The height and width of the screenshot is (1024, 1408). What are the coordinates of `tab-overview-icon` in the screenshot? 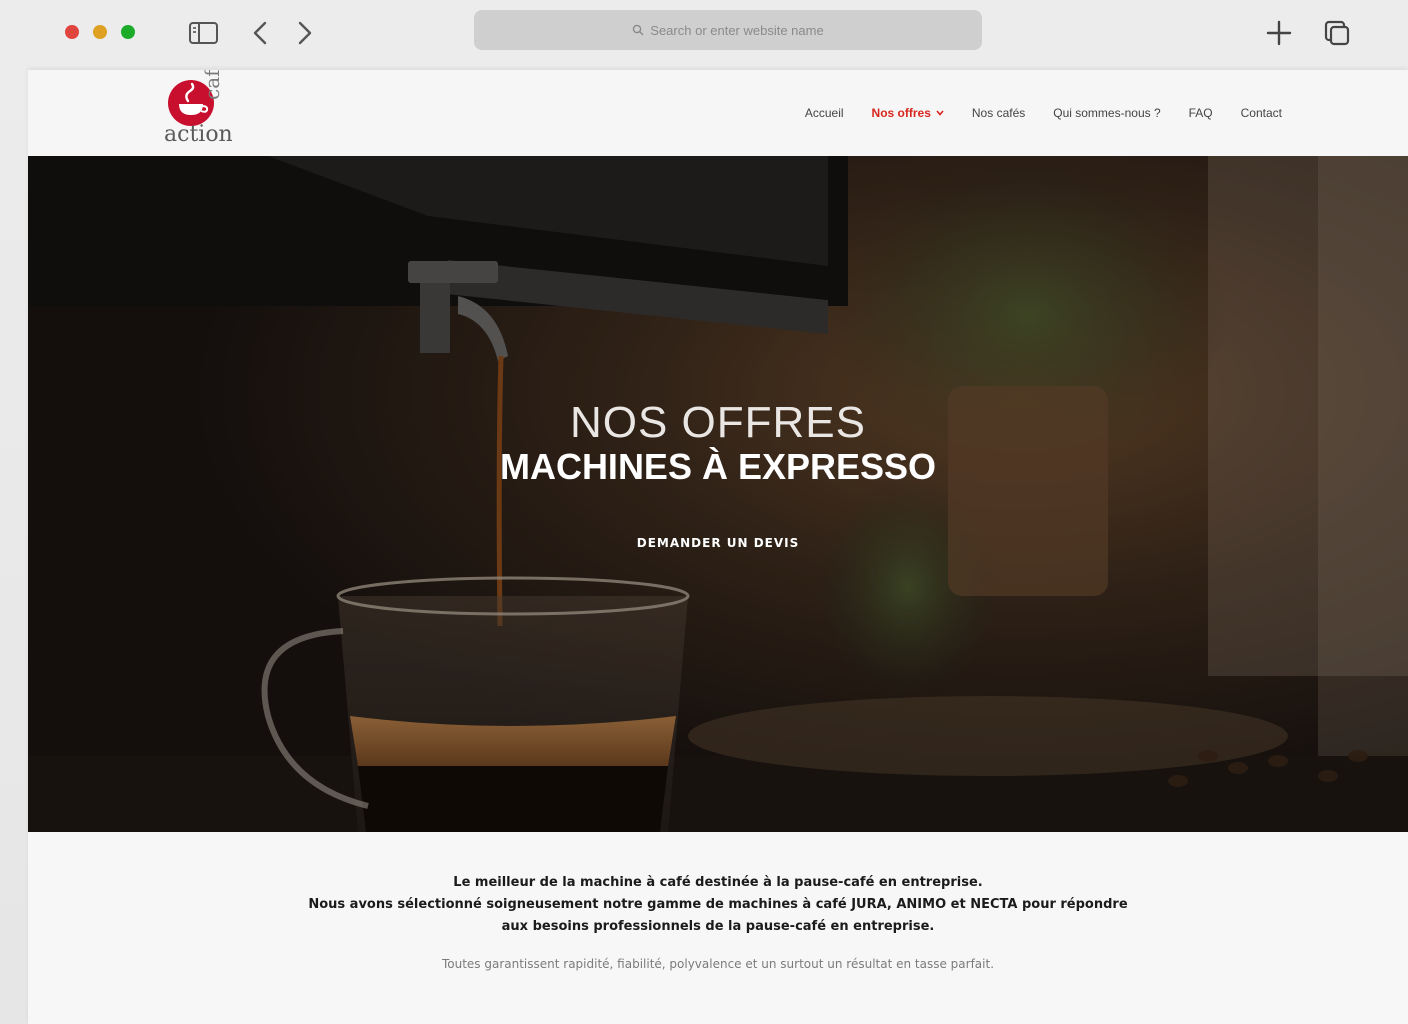 It's located at (1337, 33).